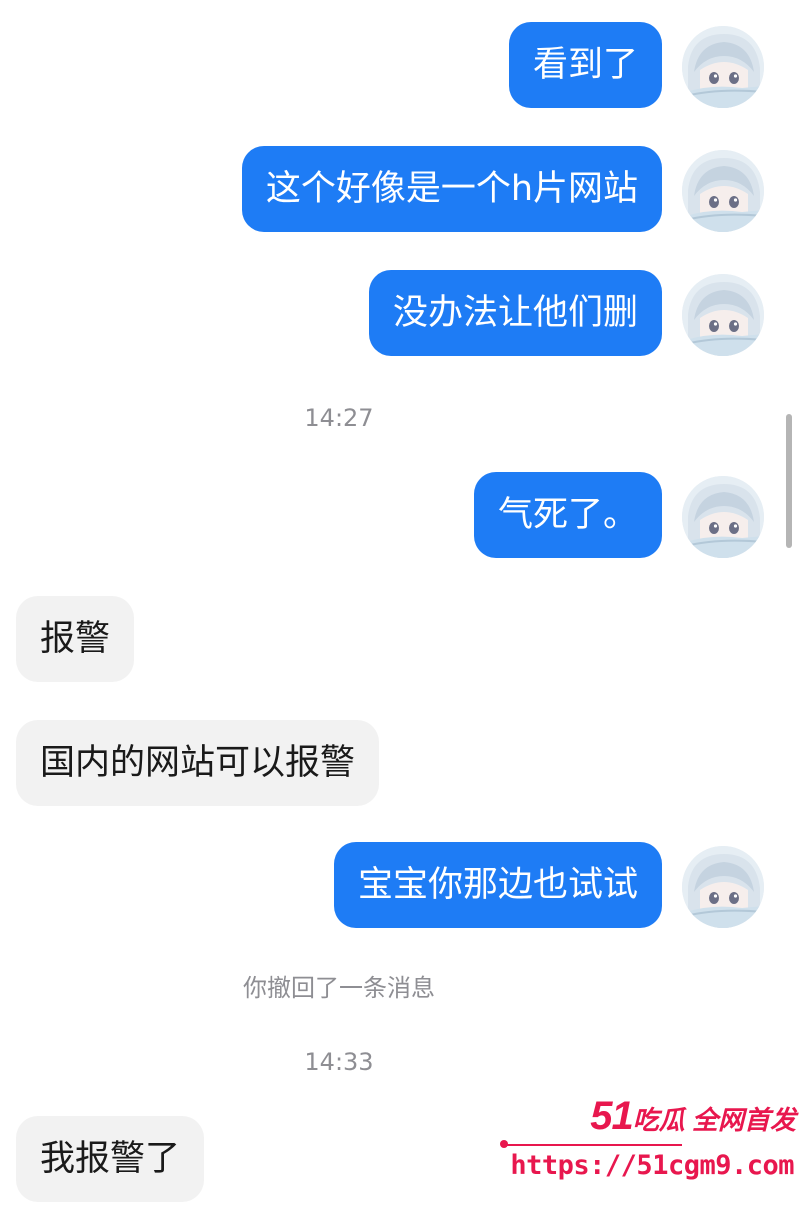  I want to click on watermark: 51吃瓜 全网首发 https://51cgm9.com, so click(650, 1144).